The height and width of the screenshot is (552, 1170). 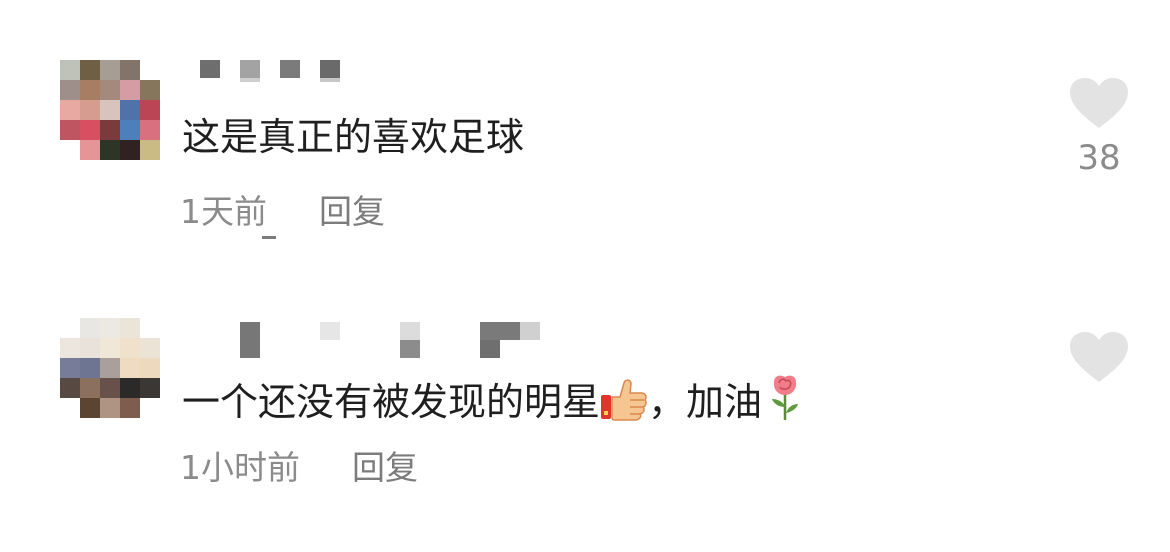 I want to click on thumbs-up-icon, so click(x=624, y=403).